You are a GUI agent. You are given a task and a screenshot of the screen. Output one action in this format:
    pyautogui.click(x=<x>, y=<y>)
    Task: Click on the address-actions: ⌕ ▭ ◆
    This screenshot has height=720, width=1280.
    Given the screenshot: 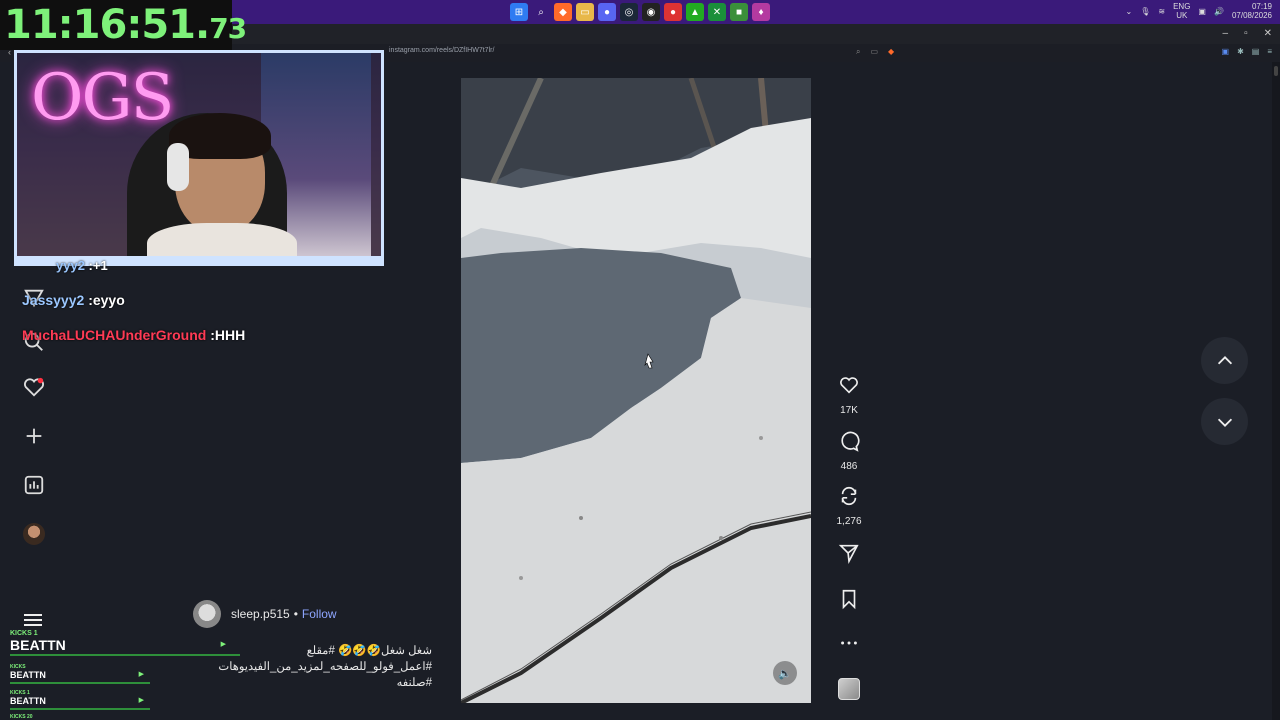 What is the action you would take?
    pyautogui.click(x=875, y=52)
    